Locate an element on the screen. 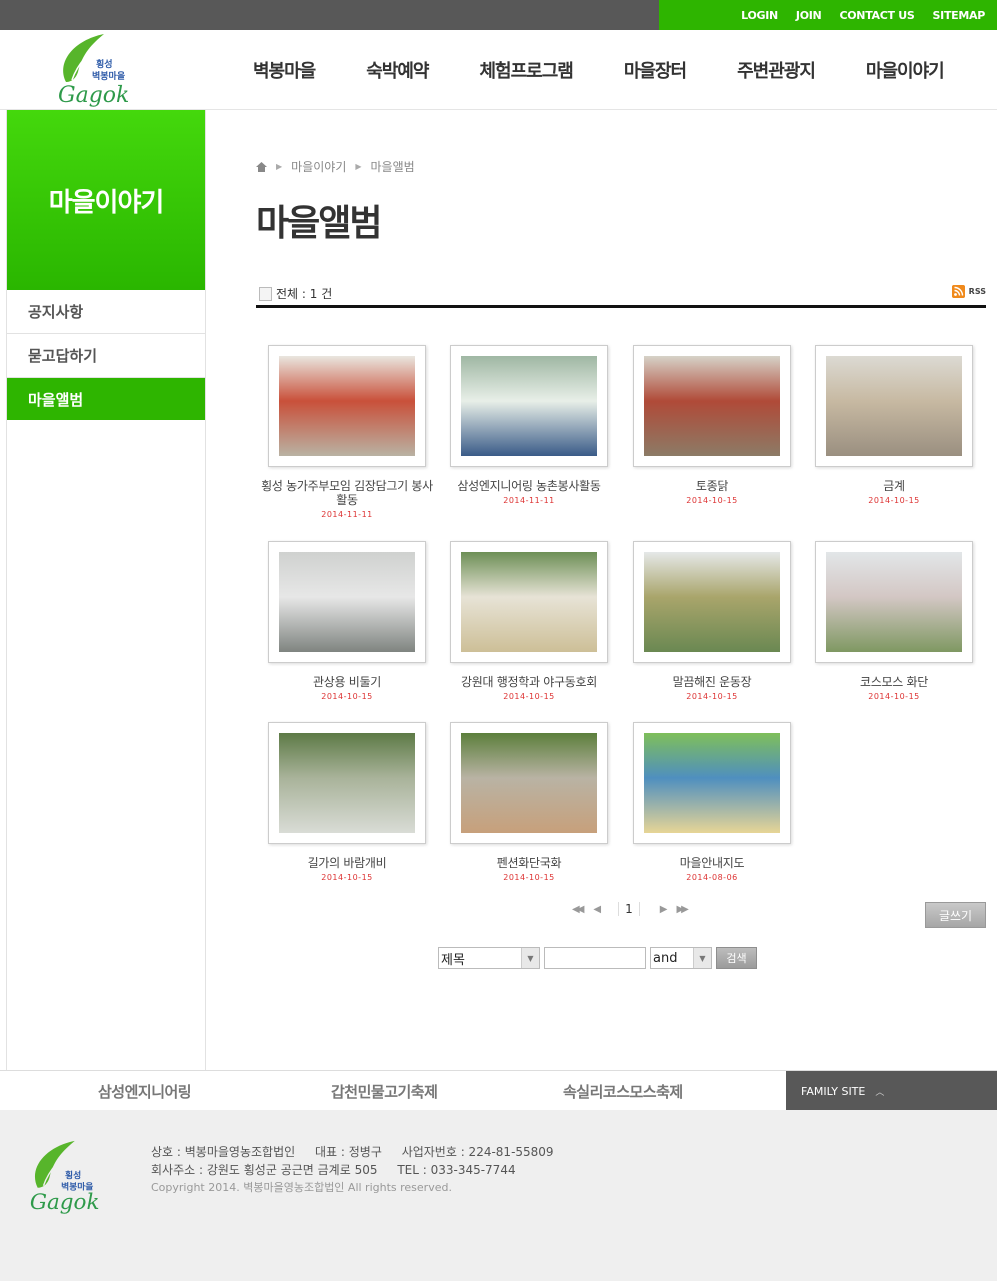 This screenshot has width=997, height=1281. search-form: 제목 ▼ and ▼ 검색 is located at coordinates (597, 958).